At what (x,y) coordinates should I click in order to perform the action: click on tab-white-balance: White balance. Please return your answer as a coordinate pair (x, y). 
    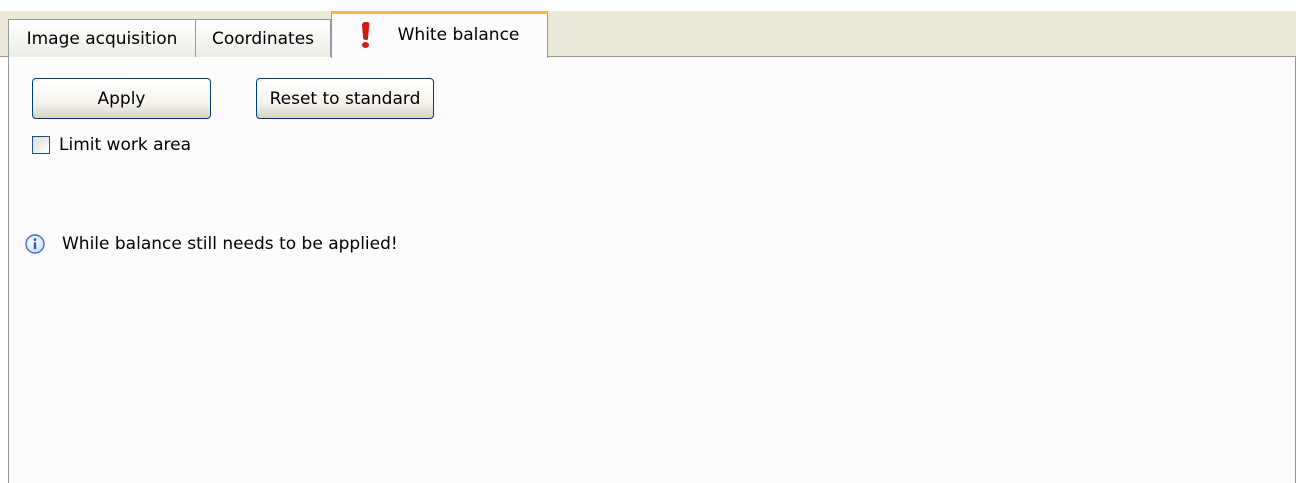
    Looking at the image, I should click on (439, 34).